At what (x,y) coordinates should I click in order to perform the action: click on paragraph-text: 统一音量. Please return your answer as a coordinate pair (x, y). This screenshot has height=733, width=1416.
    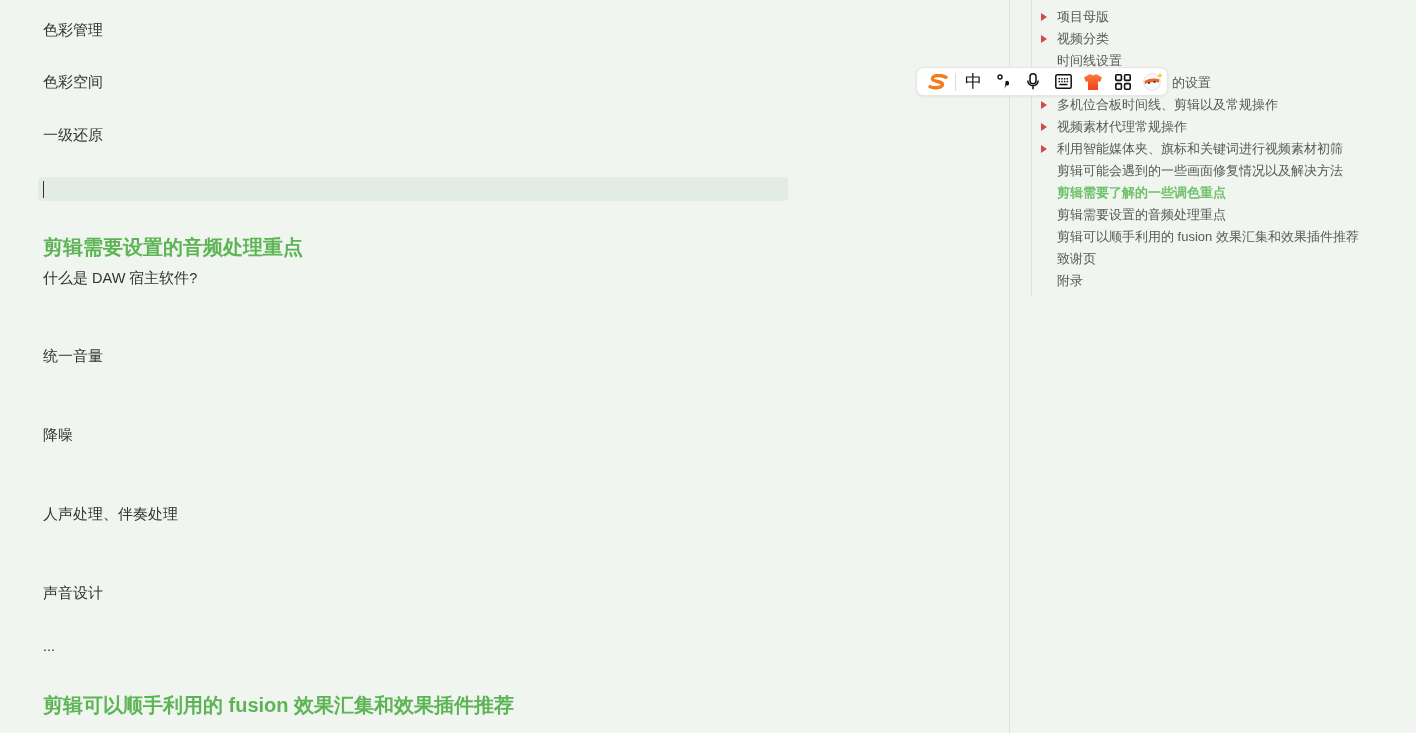
    Looking at the image, I should click on (73, 356).